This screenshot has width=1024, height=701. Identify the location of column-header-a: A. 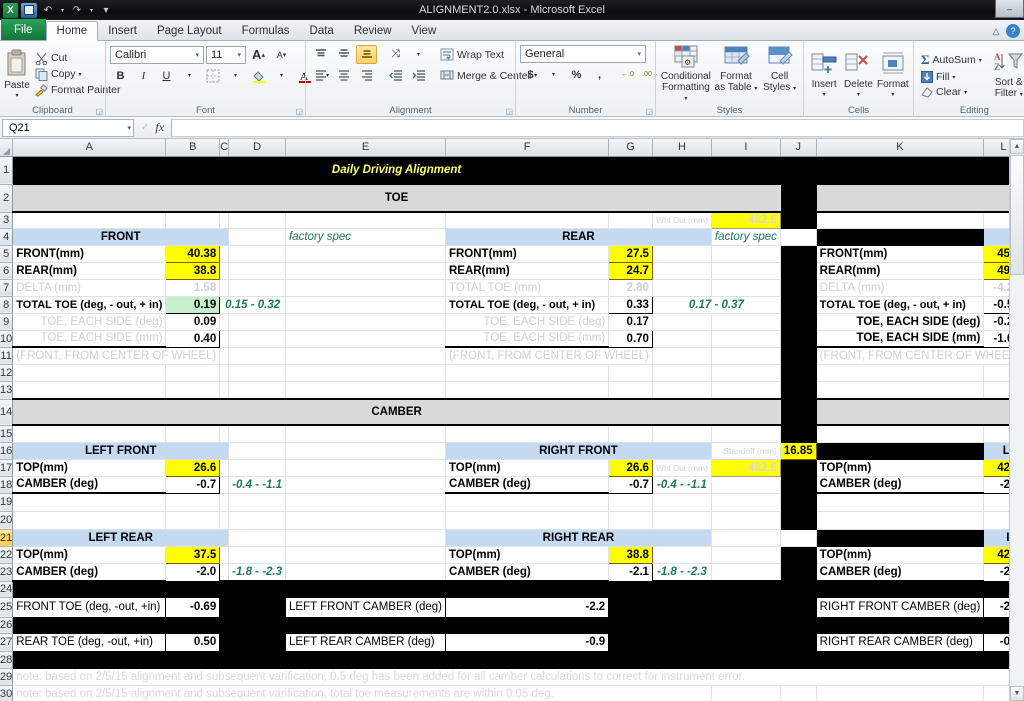
(89, 148).